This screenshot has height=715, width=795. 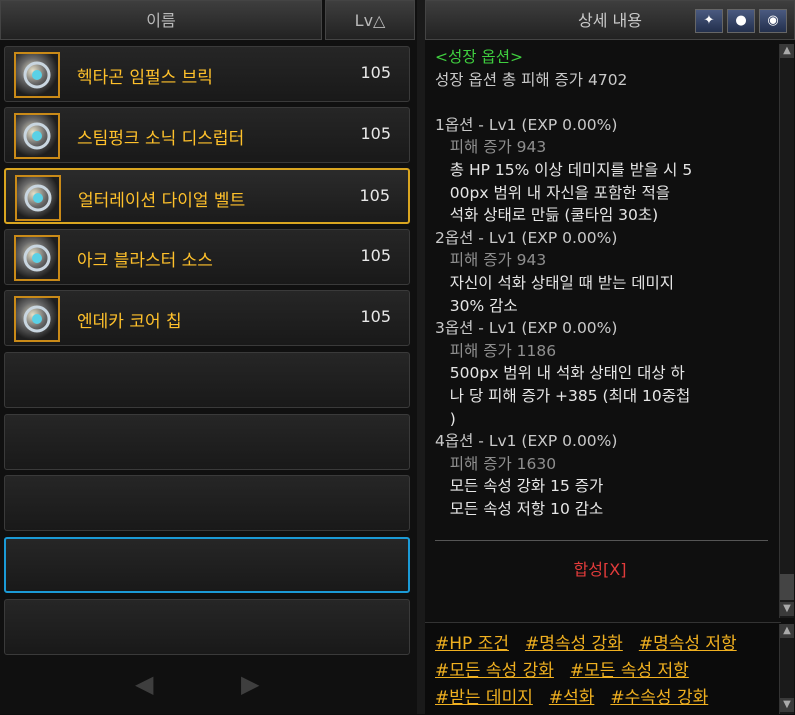 I want to click on tag-scroll-down-icon: ▼, so click(x=787, y=705).